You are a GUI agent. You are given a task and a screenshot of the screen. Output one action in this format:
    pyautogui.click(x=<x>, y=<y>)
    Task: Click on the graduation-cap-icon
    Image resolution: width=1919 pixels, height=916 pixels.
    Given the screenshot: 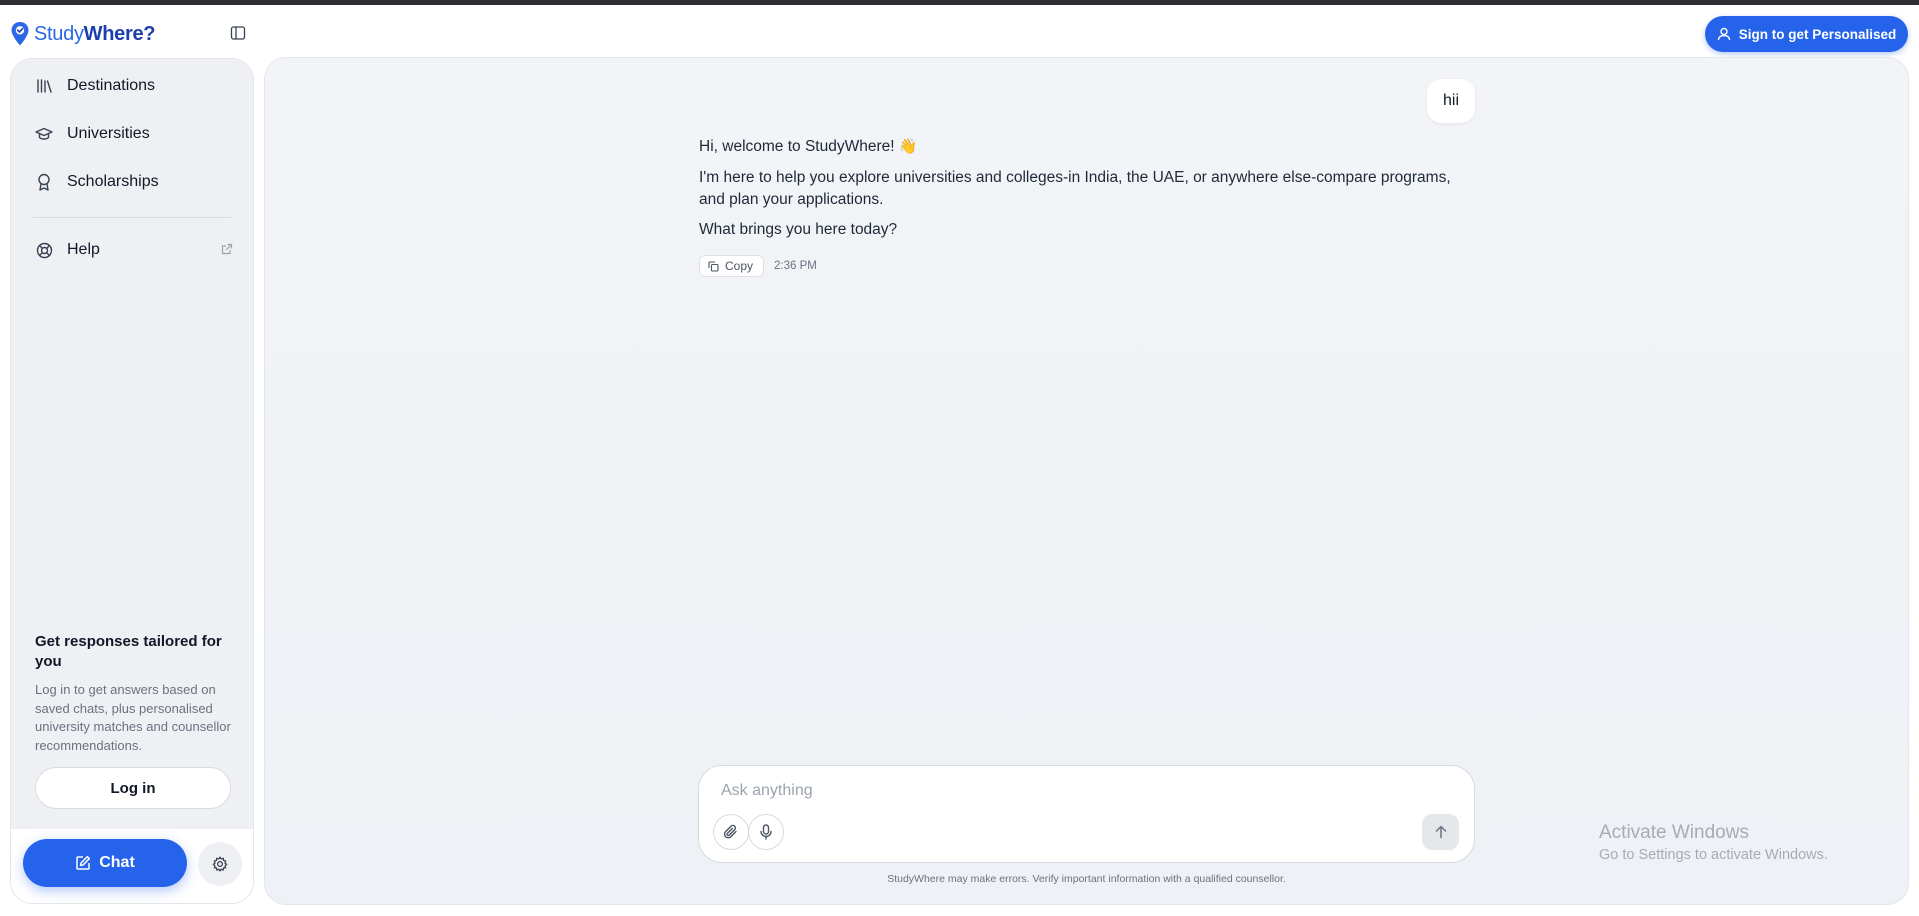 What is the action you would take?
    pyautogui.click(x=44, y=134)
    